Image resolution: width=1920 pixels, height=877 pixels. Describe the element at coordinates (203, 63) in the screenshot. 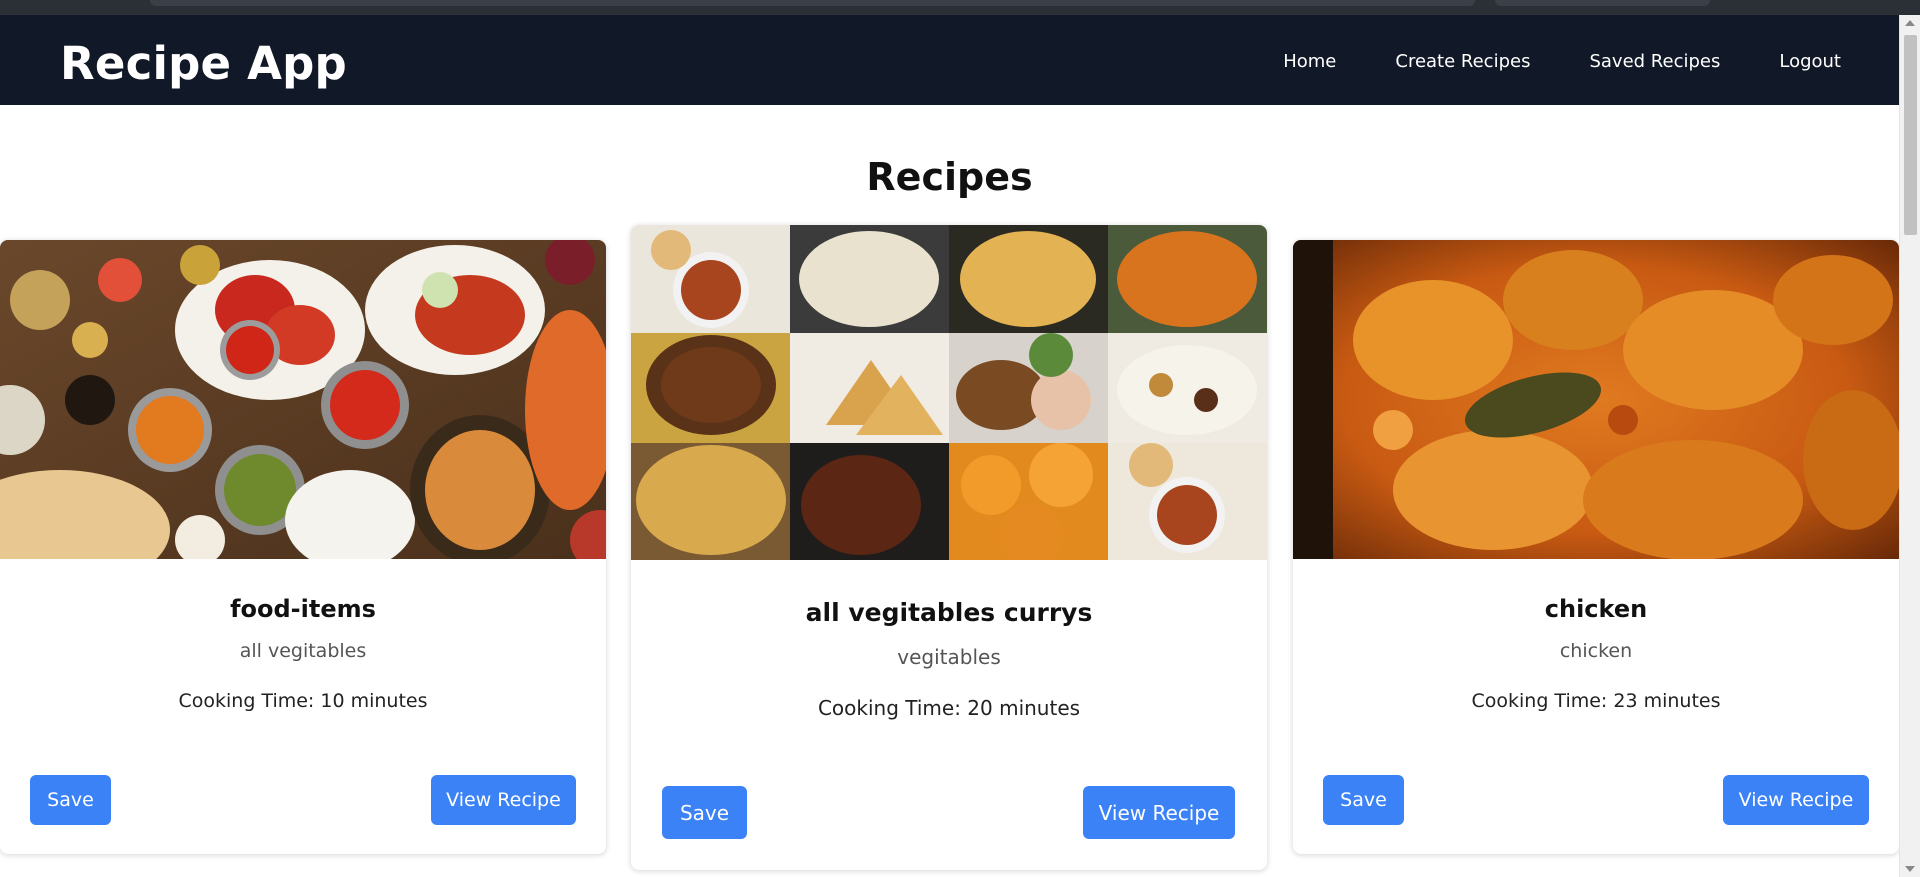

I see `app-title: Recipe App` at that location.